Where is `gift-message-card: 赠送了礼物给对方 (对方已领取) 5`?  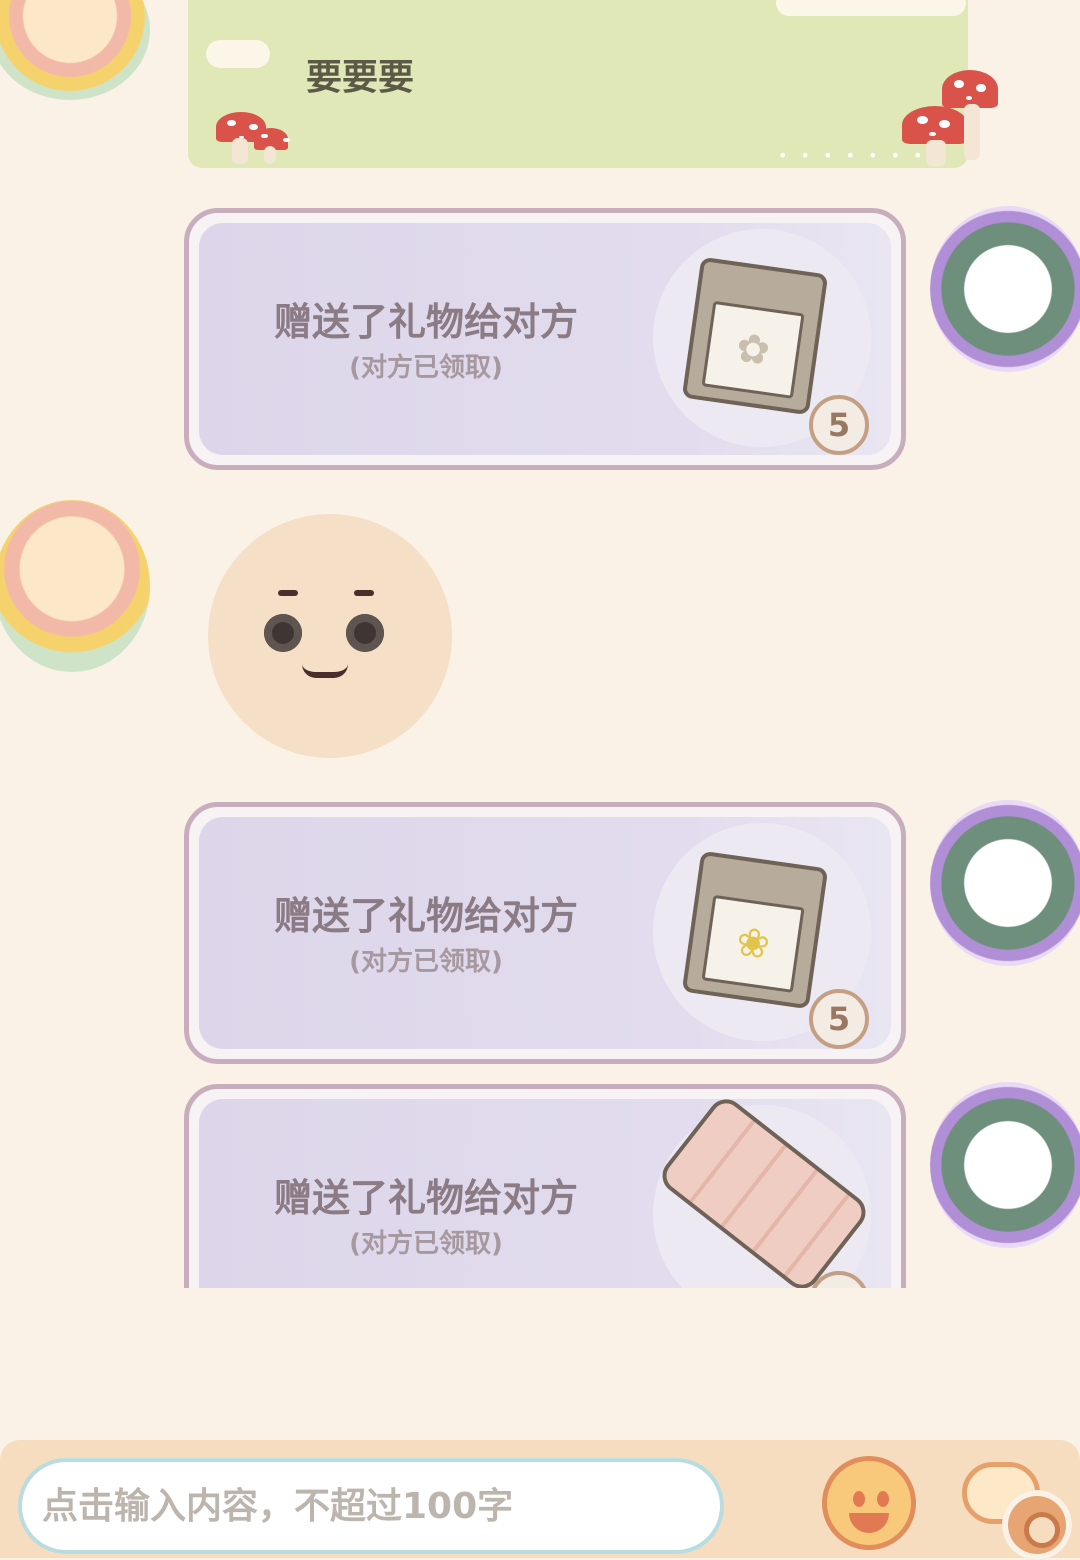 gift-message-card: 赠送了礼物给对方 (对方已领取) 5 is located at coordinates (545, 1186).